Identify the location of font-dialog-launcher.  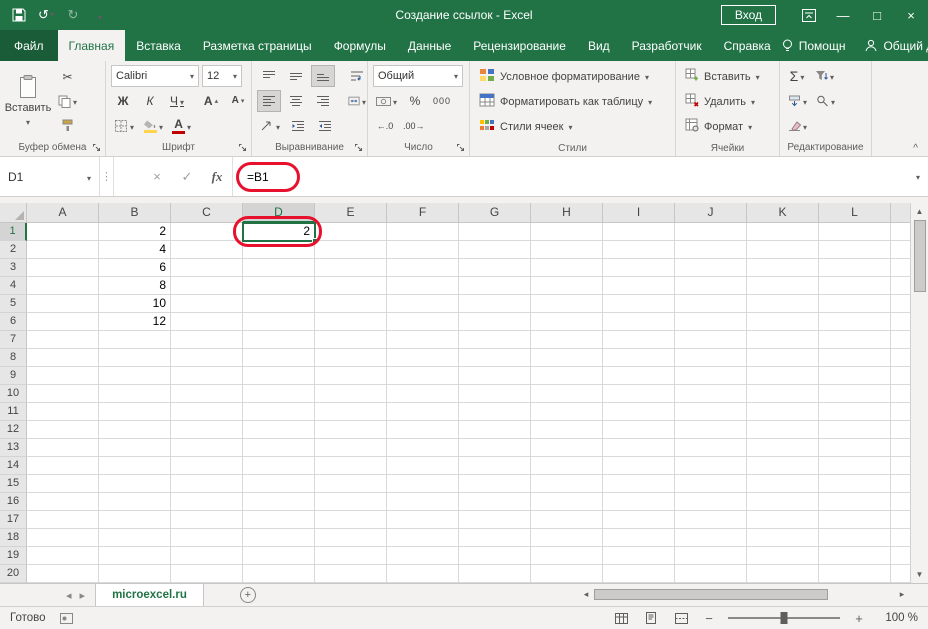
(243, 148).